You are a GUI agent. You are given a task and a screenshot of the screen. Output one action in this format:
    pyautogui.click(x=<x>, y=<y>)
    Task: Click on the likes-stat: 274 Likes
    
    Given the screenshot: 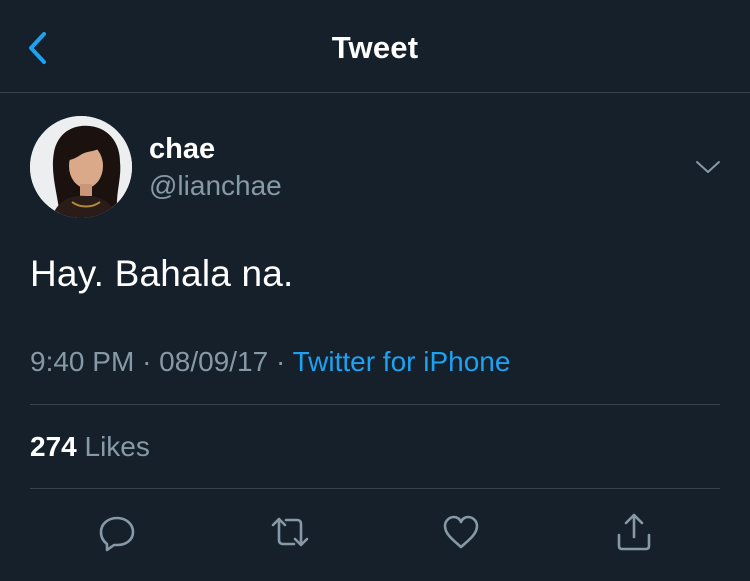 What is the action you would take?
    pyautogui.click(x=90, y=447)
    